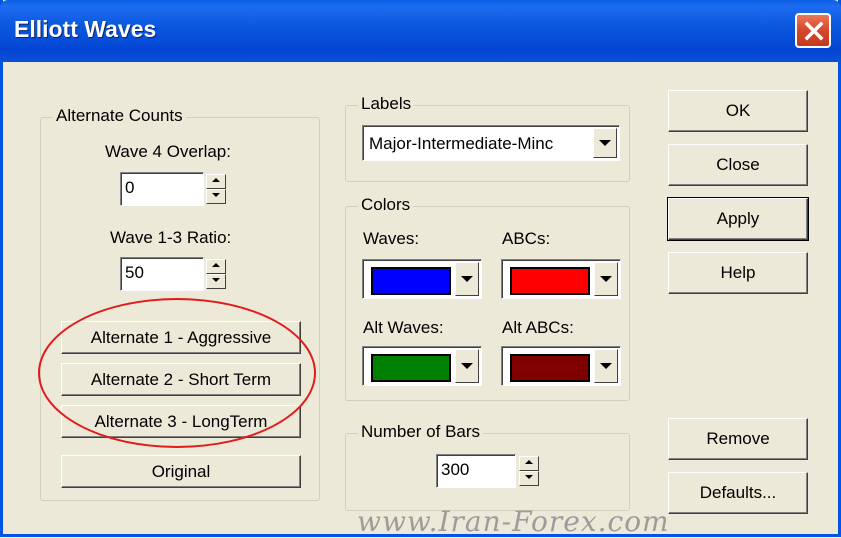 This screenshot has height=538, width=841. I want to click on labels-dropdown: Major-Intermediate-Minc, so click(491, 143).